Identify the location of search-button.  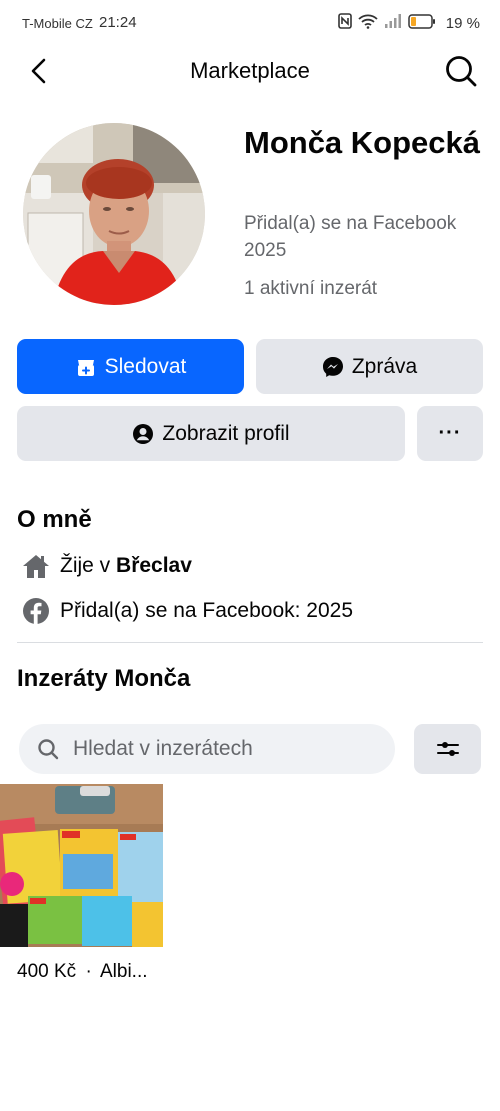
(461, 71).